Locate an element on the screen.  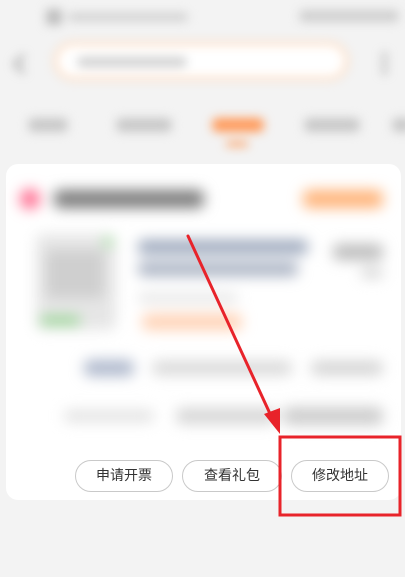
more-vertical-icon is located at coordinates (384, 63).